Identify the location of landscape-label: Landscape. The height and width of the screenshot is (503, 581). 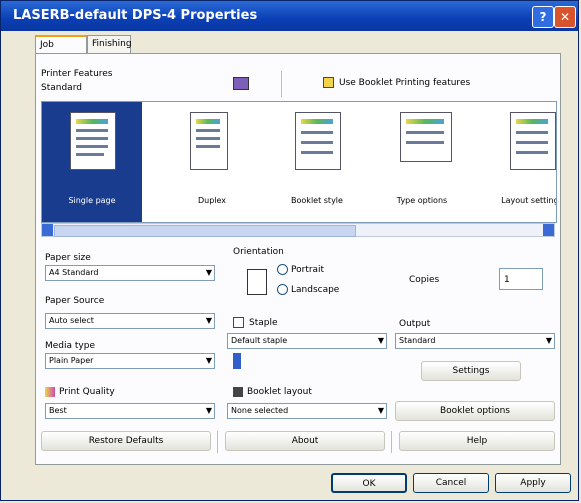
(315, 290).